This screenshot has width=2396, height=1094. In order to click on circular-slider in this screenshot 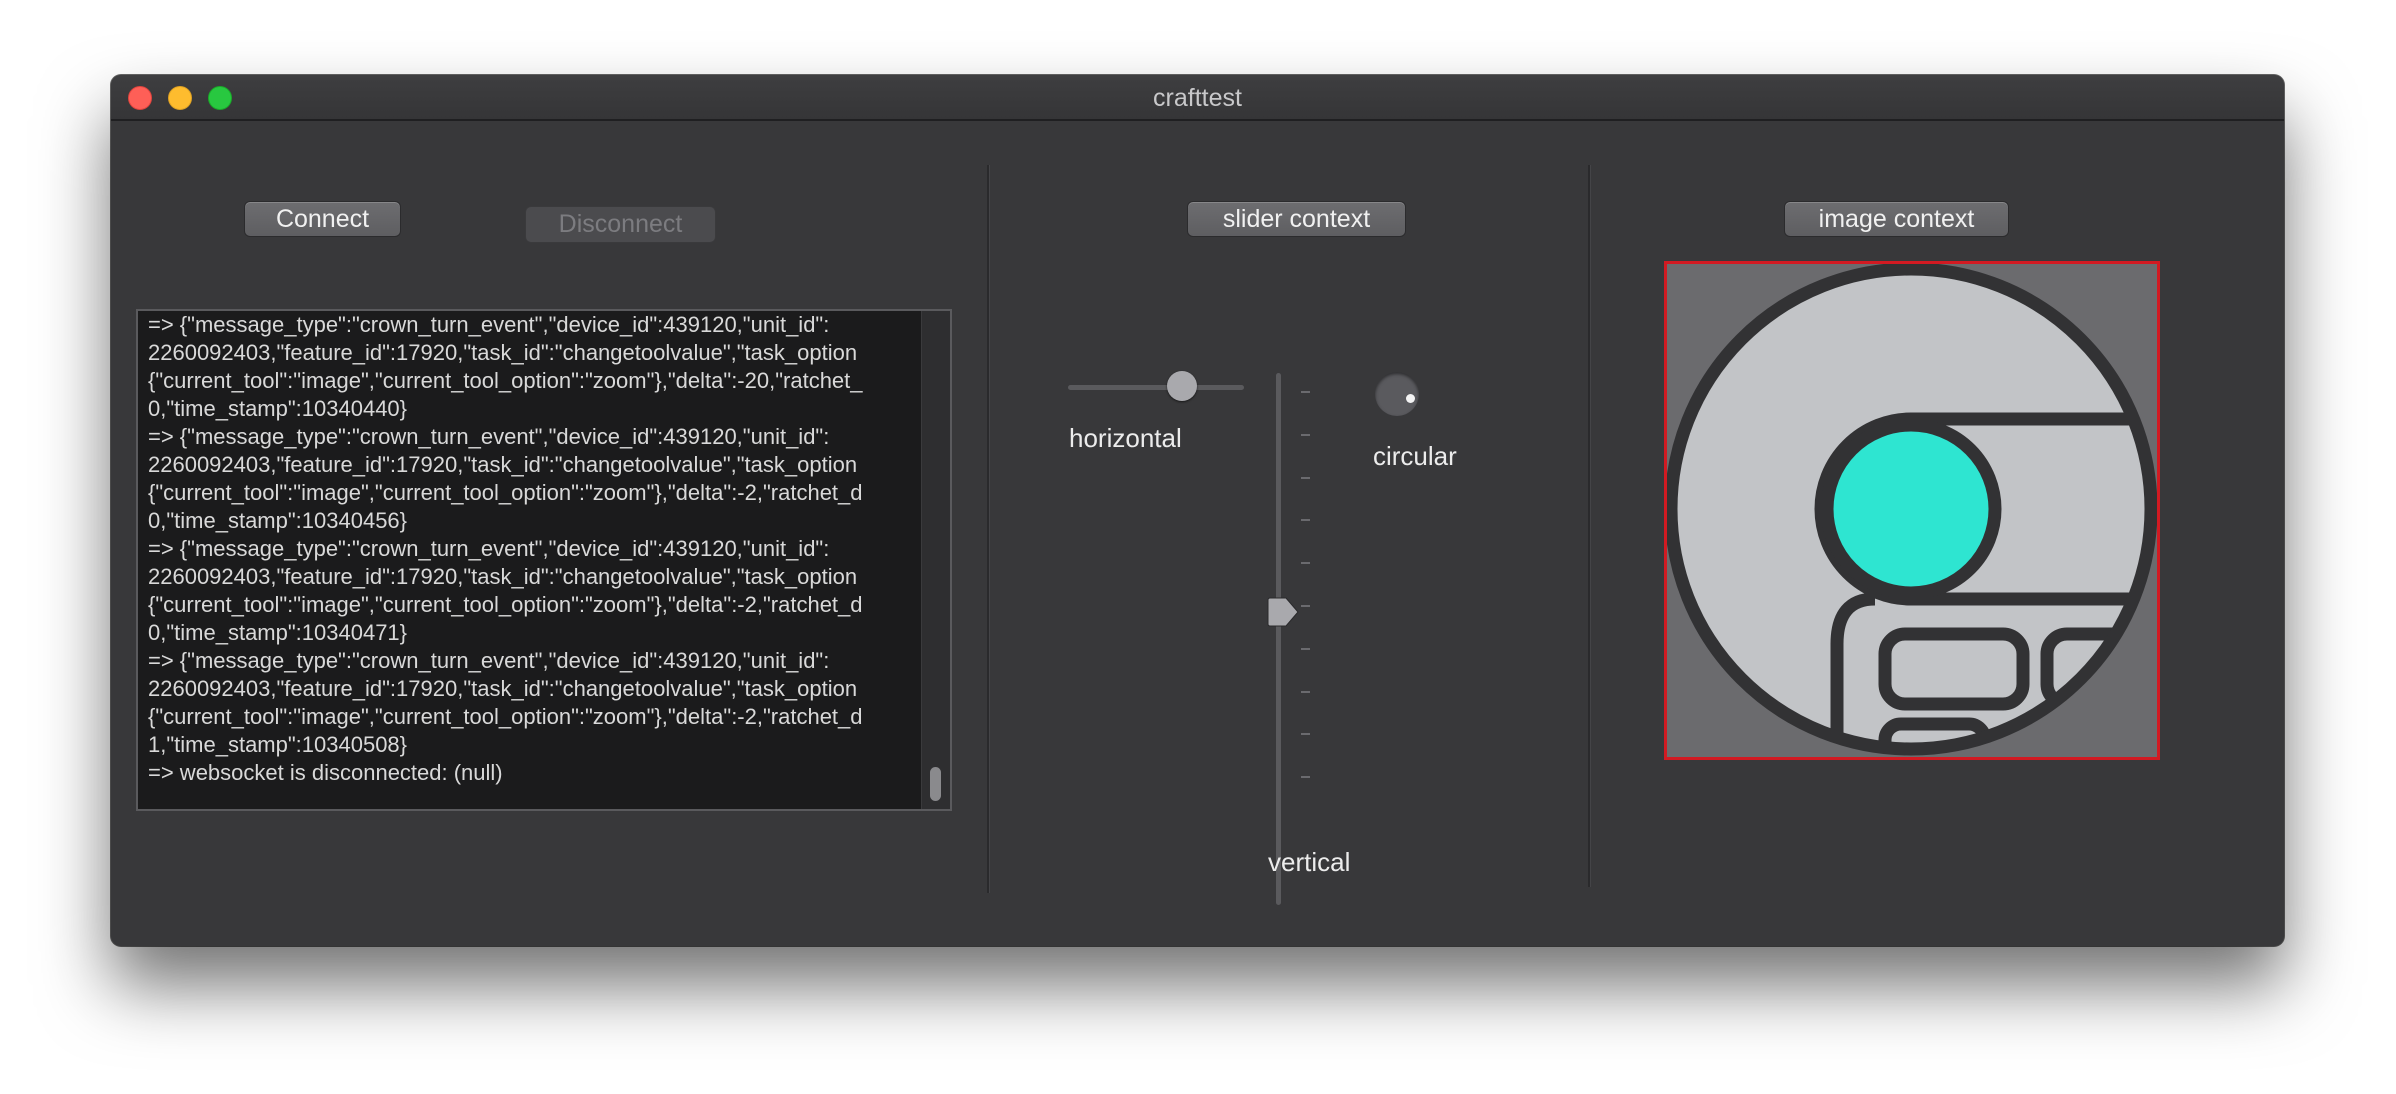, I will do `click(1397, 394)`.